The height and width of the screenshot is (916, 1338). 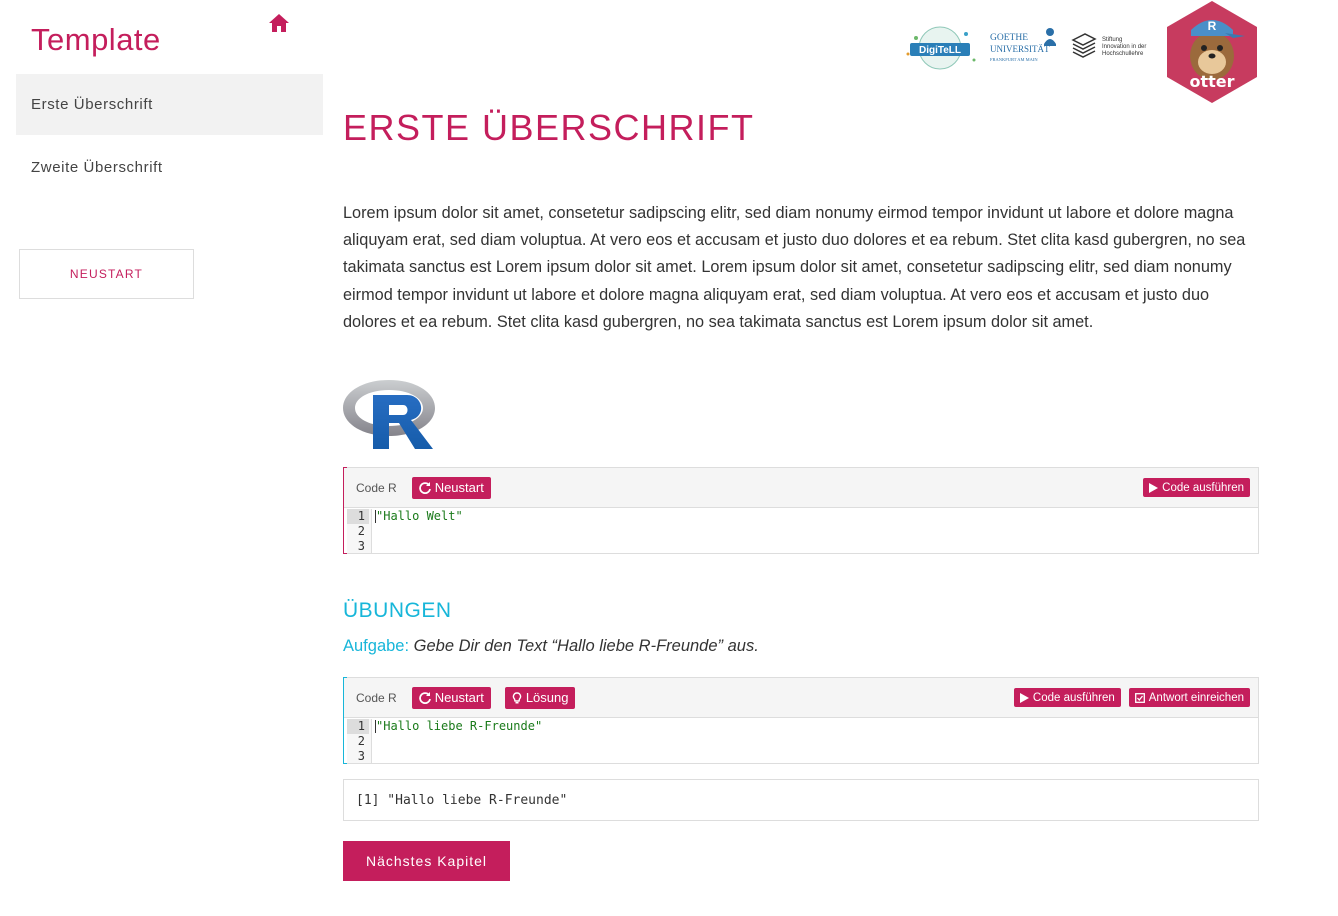 I want to click on lightbulb-icon, so click(x=517, y=697).